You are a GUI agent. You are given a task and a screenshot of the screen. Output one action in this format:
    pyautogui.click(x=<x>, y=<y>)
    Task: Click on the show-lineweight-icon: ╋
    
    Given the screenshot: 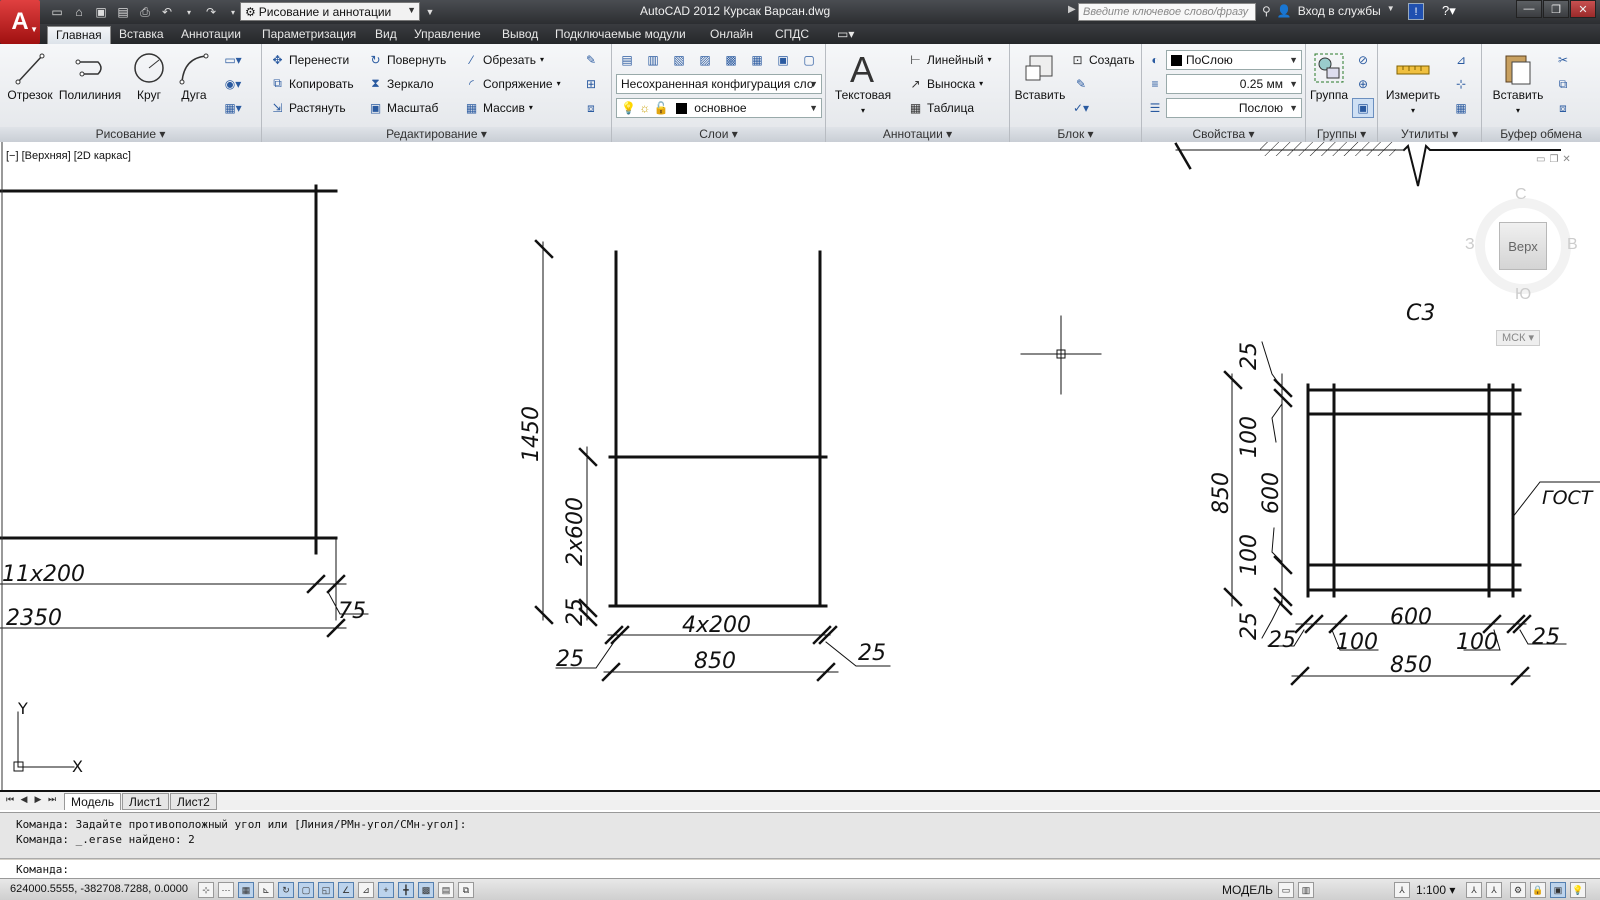 What is the action you would take?
    pyautogui.click(x=406, y=890)
    